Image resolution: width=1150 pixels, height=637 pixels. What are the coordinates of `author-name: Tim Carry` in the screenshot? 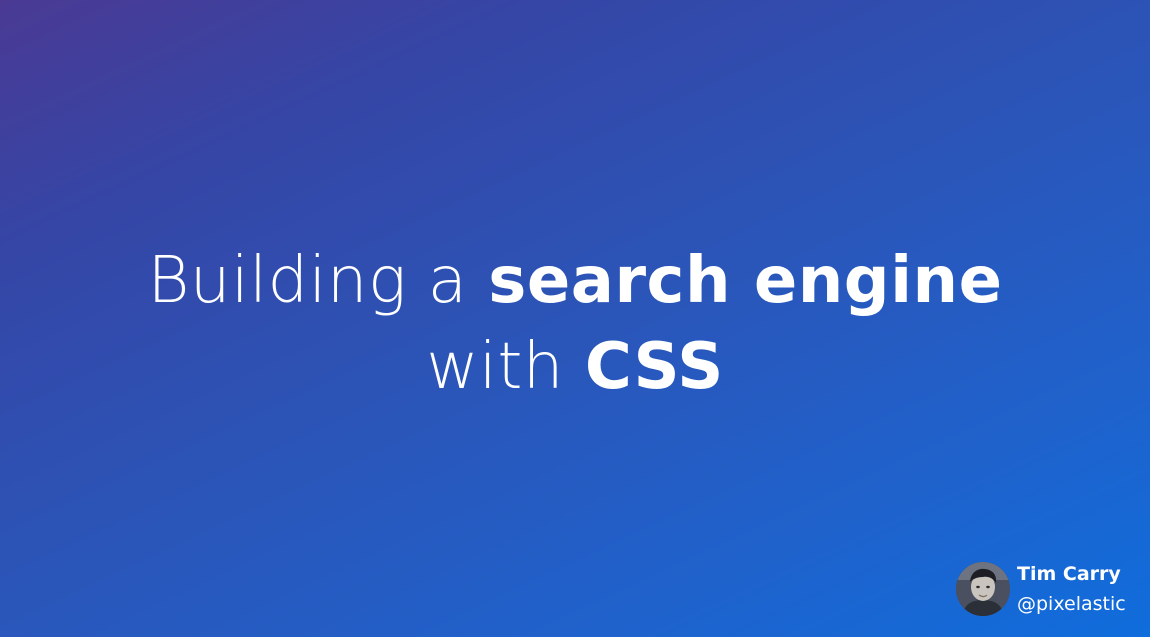 It's located at (1069, 574).